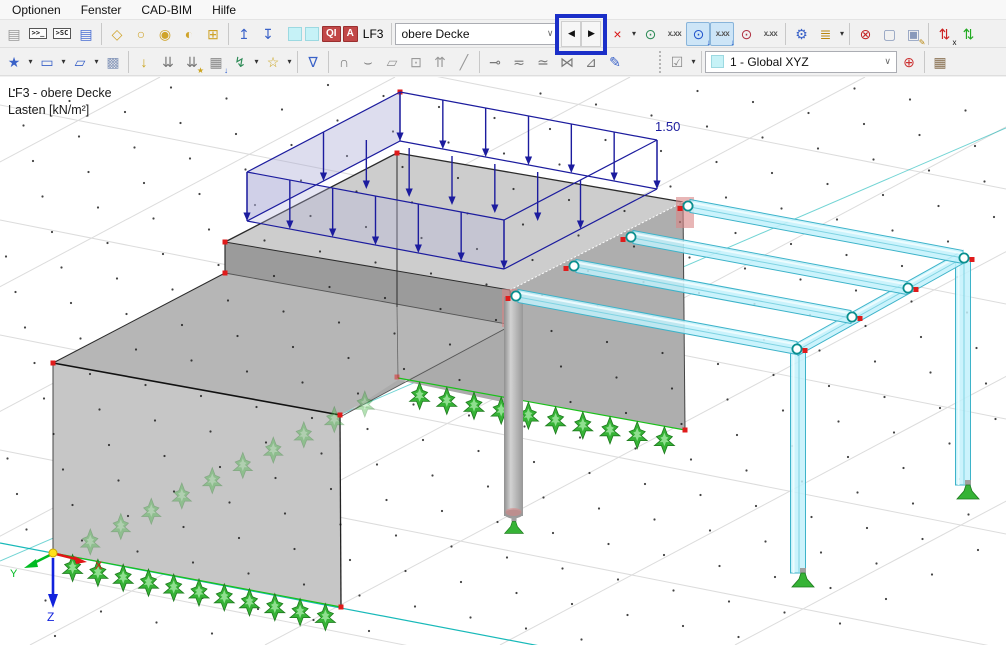 Image resolution: width=1006 pixels, height=645 pixels. I want to click on paste-above-glyph: ↥, so click(244, 33).